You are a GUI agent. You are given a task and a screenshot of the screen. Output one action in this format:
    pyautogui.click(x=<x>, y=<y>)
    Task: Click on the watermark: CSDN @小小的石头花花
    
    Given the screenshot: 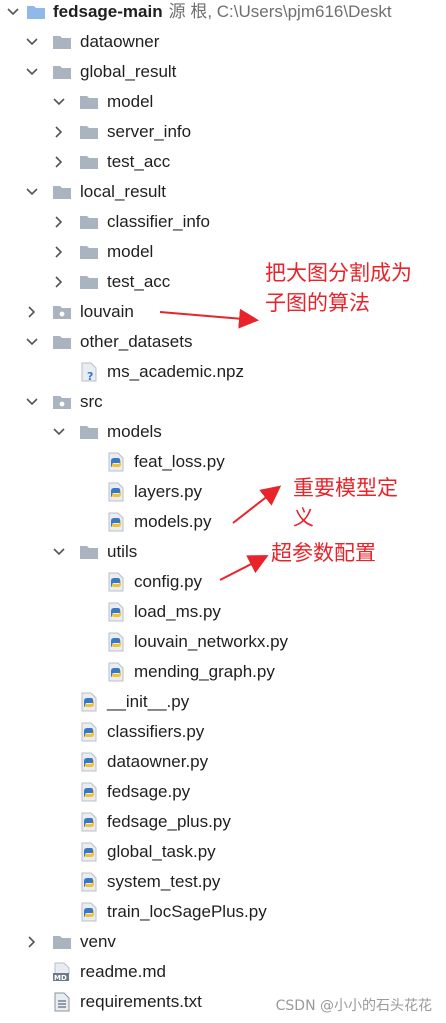 What is the action you would take?
    pyautogui.click(x=353, y=1006)
    